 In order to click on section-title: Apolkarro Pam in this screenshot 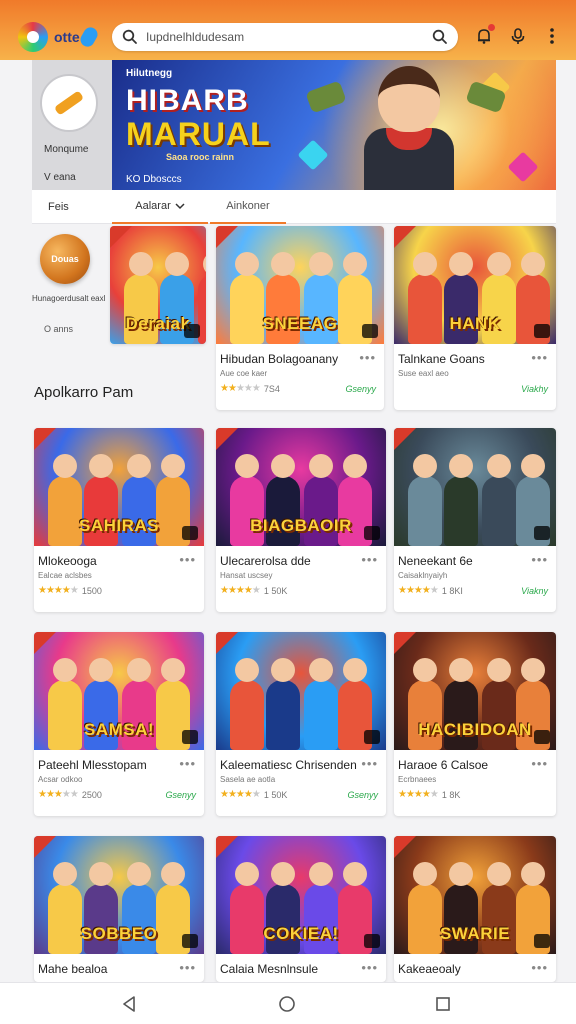, I will do `click(84, 392)`.